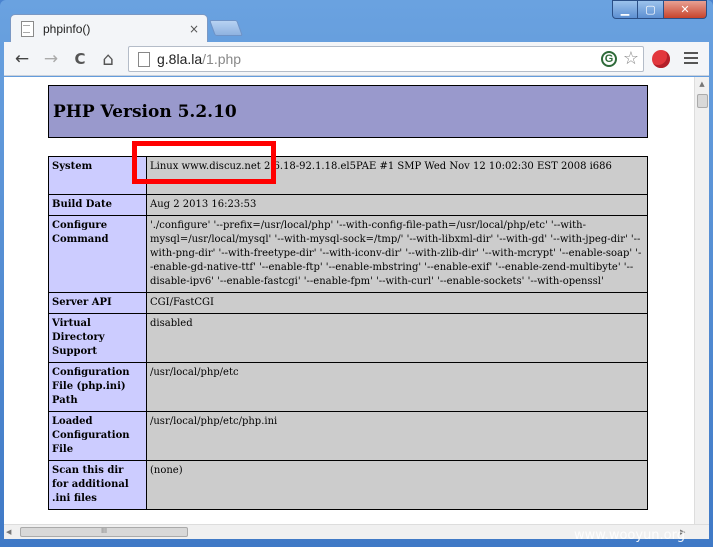  Describe the element at coordinates (80, 59) in the screenshot. I see `reload-button: C` at that location.